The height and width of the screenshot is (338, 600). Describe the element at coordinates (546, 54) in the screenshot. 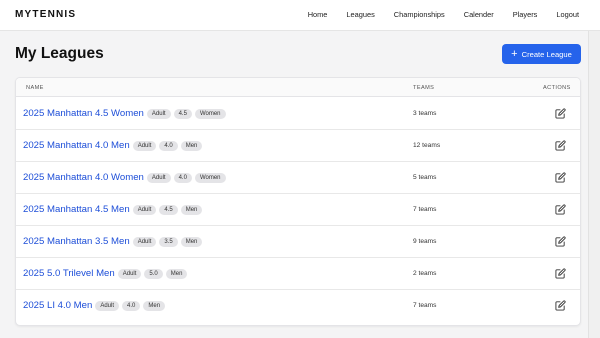

I see `create-league-label: Create League` at that location.